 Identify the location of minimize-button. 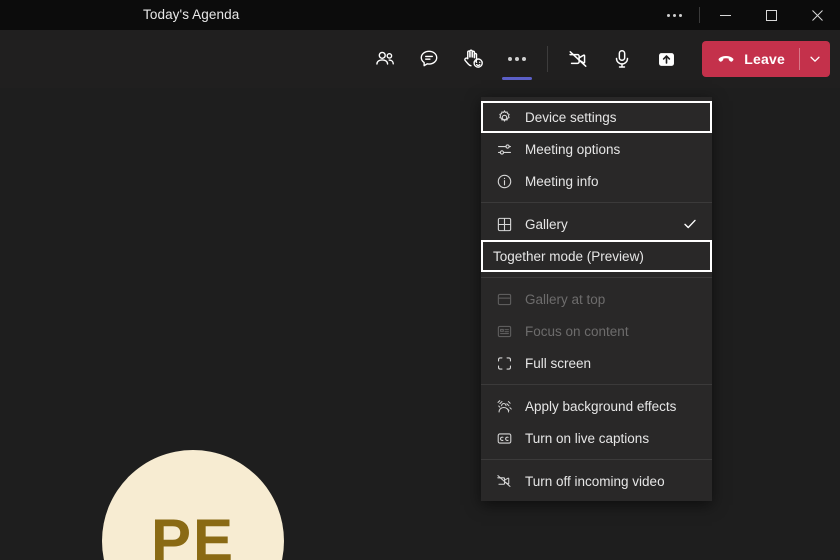
(725, 15).